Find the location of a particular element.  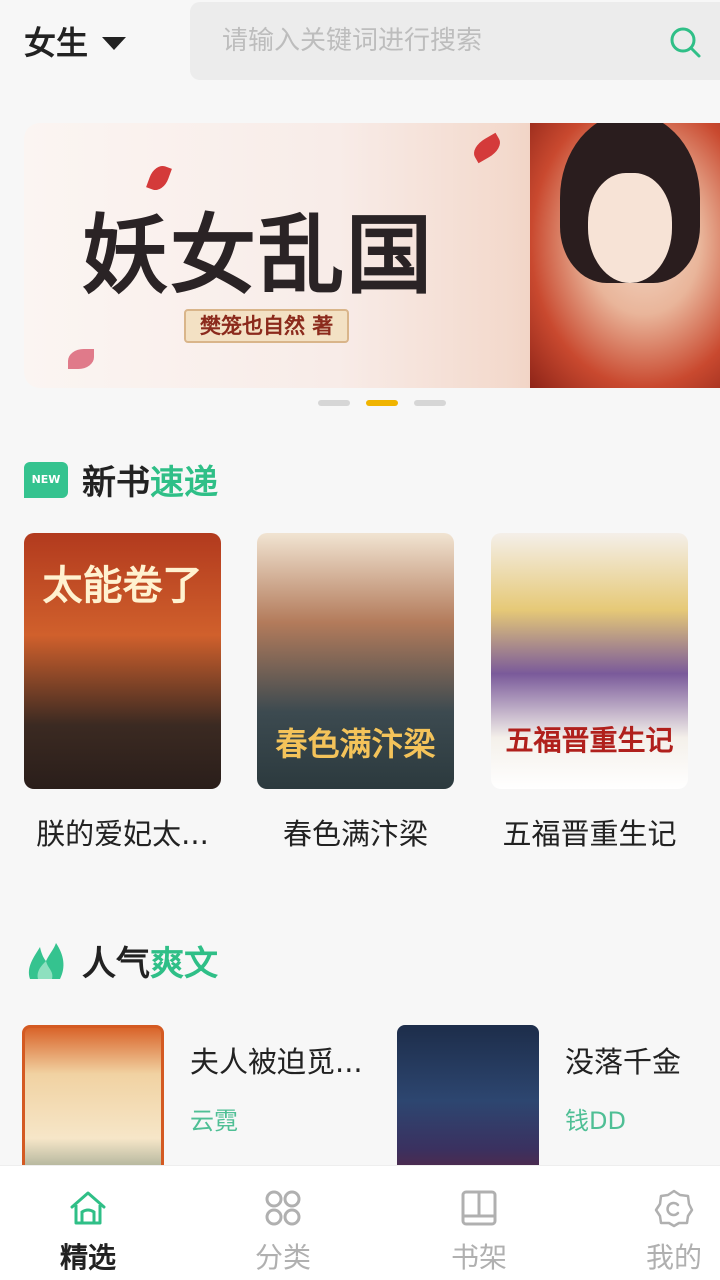

profile-icon is located at coordinates (674, 1208).